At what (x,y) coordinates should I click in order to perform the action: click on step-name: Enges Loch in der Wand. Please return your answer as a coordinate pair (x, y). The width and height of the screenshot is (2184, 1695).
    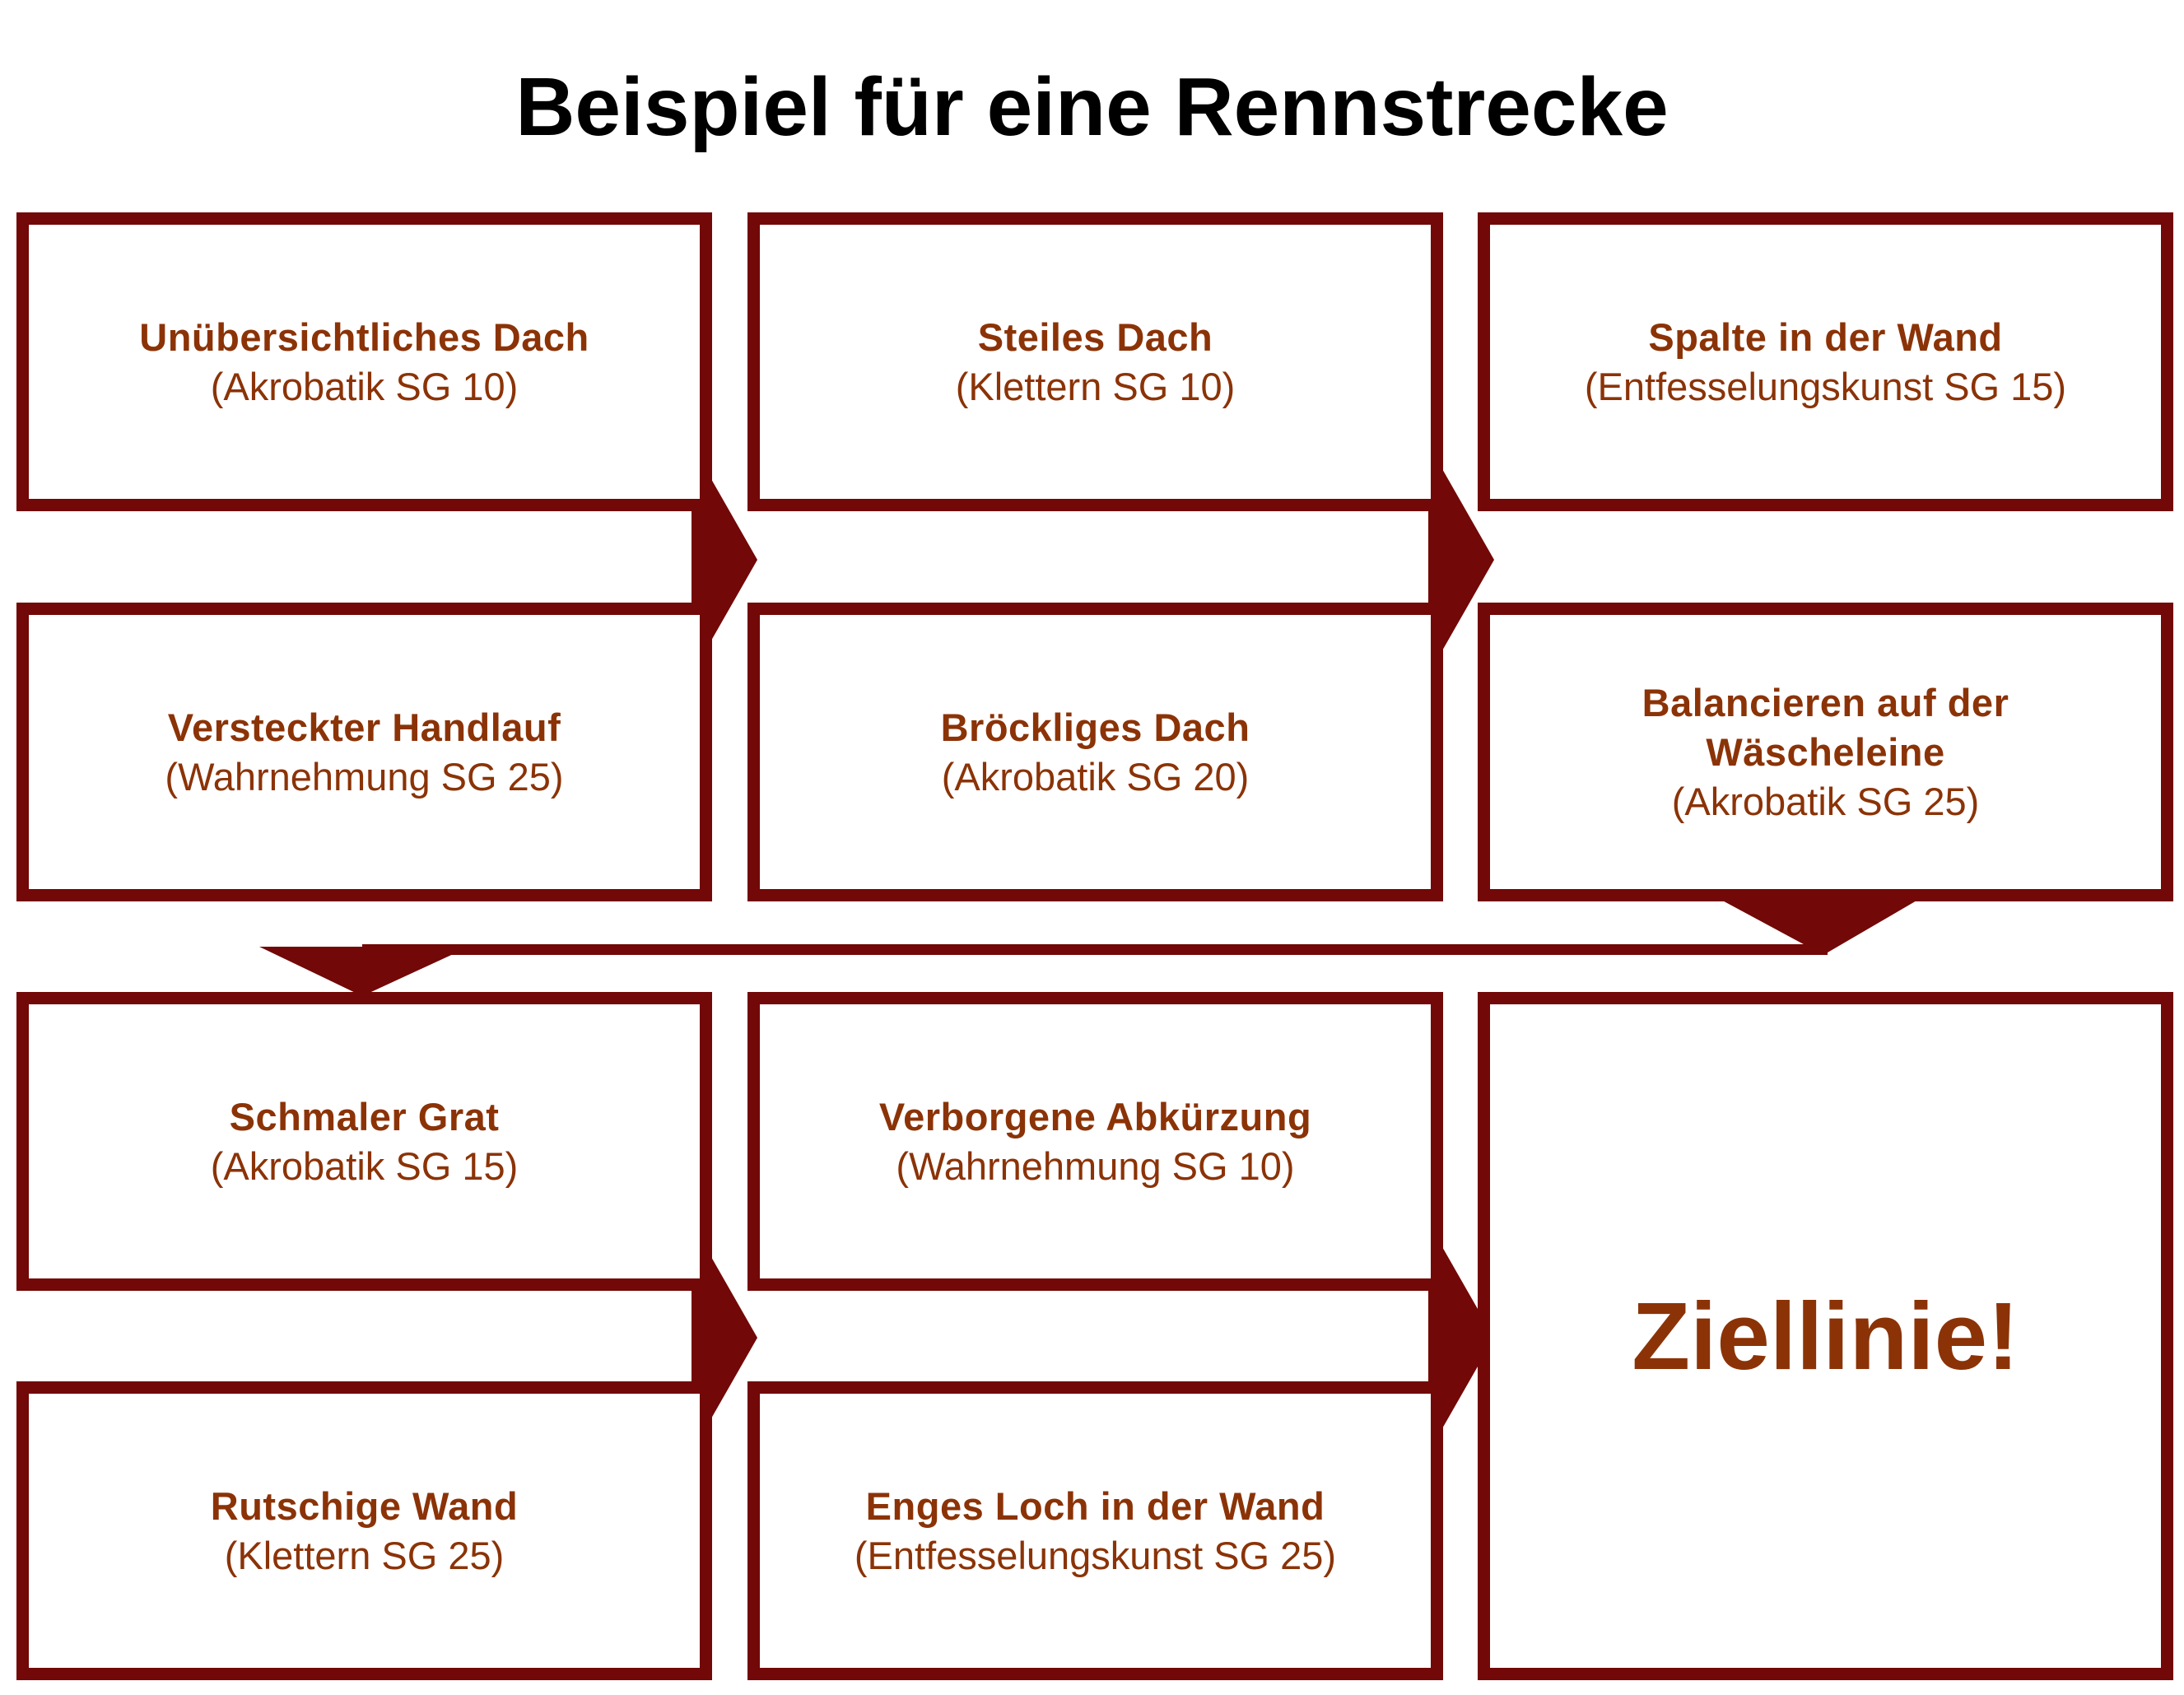
    Looking at the image, I should click on (1095, 1506).